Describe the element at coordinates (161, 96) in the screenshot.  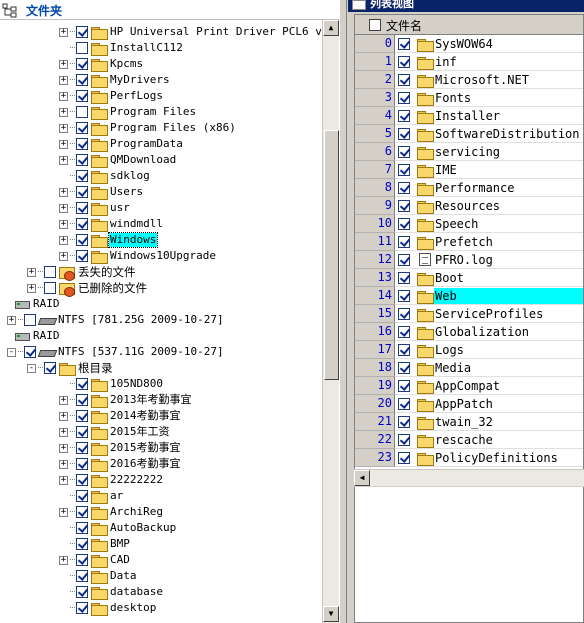
I see `tree-node: + PerfLogs` at that location.